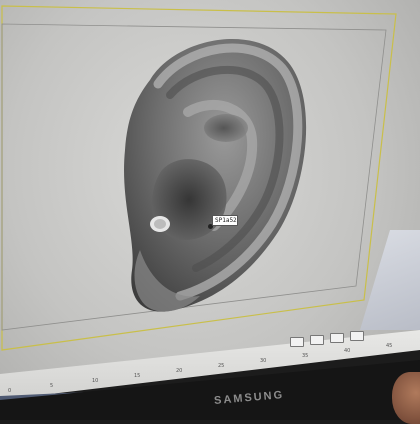 The width and height of the screenshot is (420, 424). I want to click on play-icon, so click(317, 340).